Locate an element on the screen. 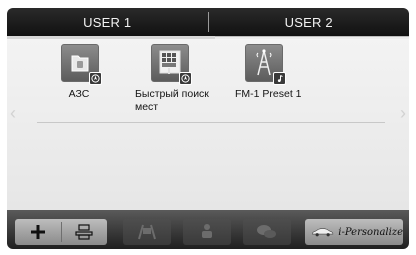  tab-user-2: USER 2 is located at coordinates (309, 22).